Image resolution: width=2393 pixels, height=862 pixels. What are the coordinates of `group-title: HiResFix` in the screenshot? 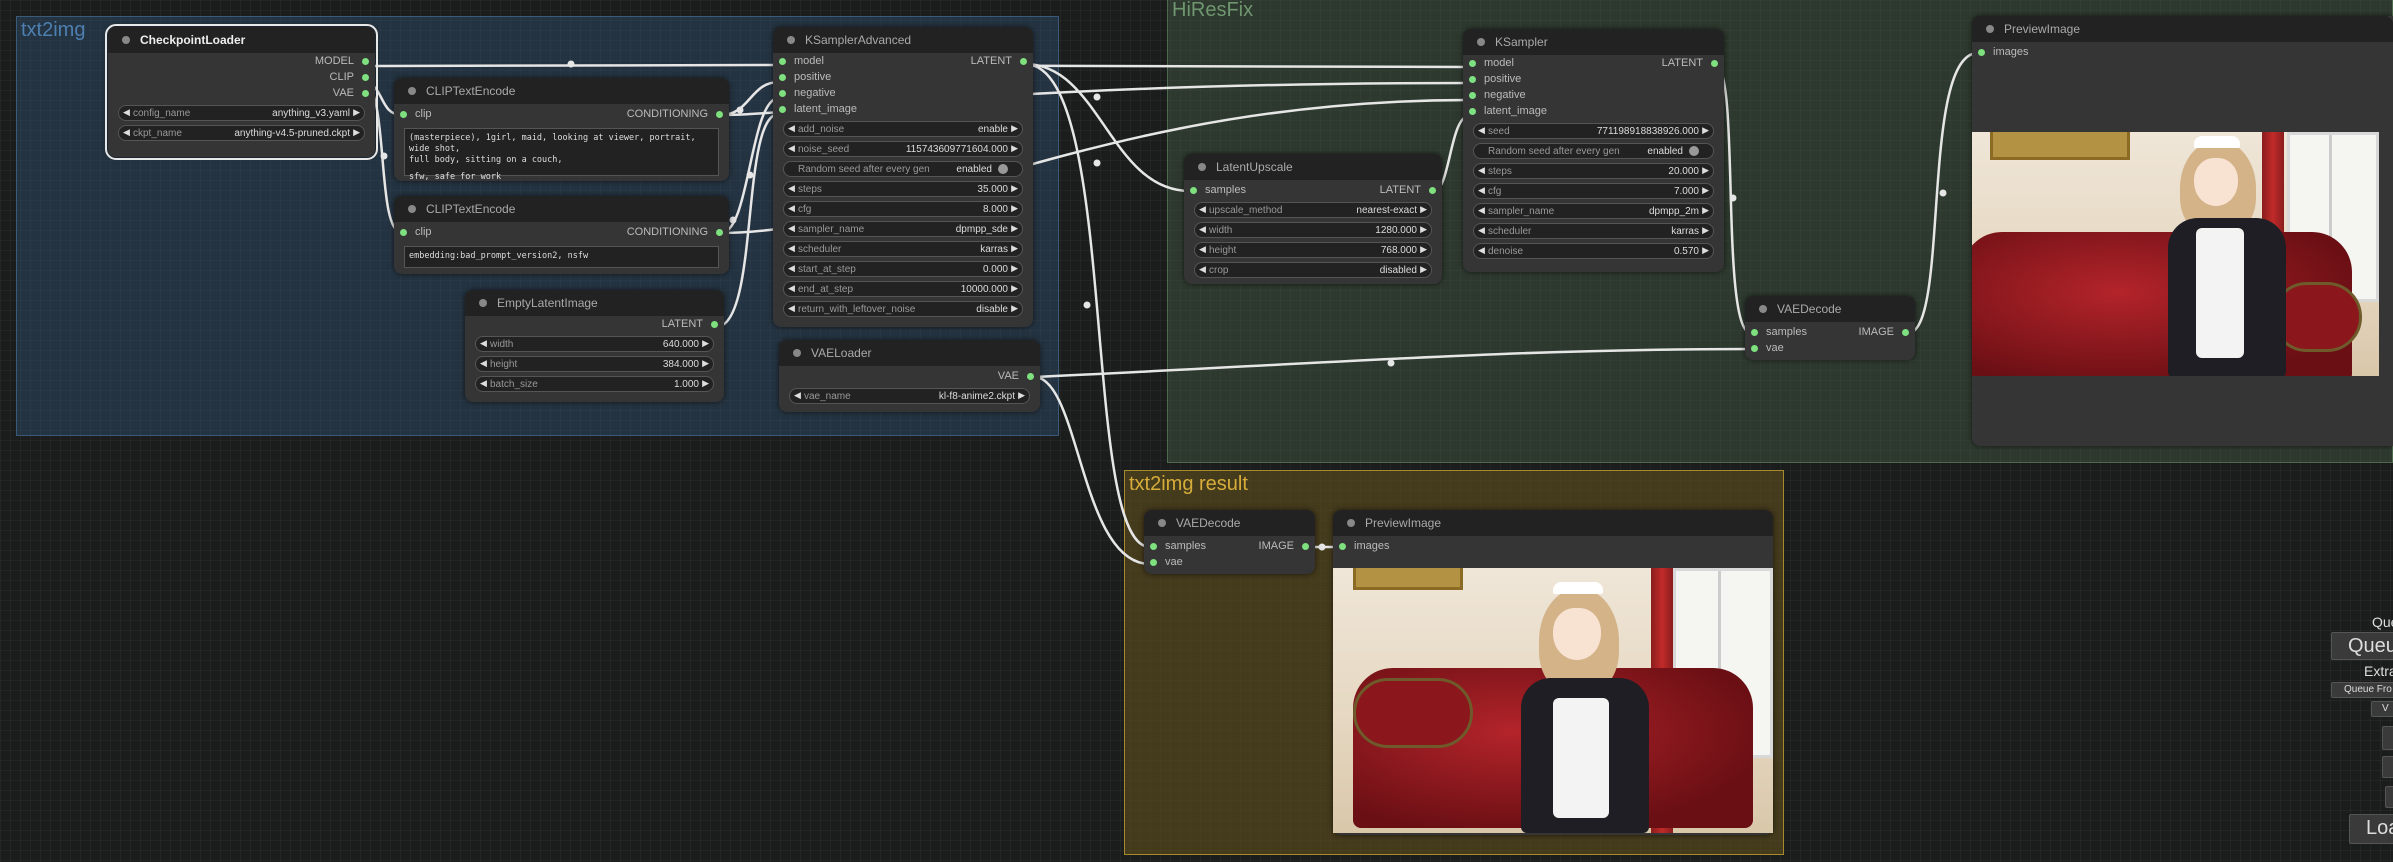 It's located at (1213, 10).